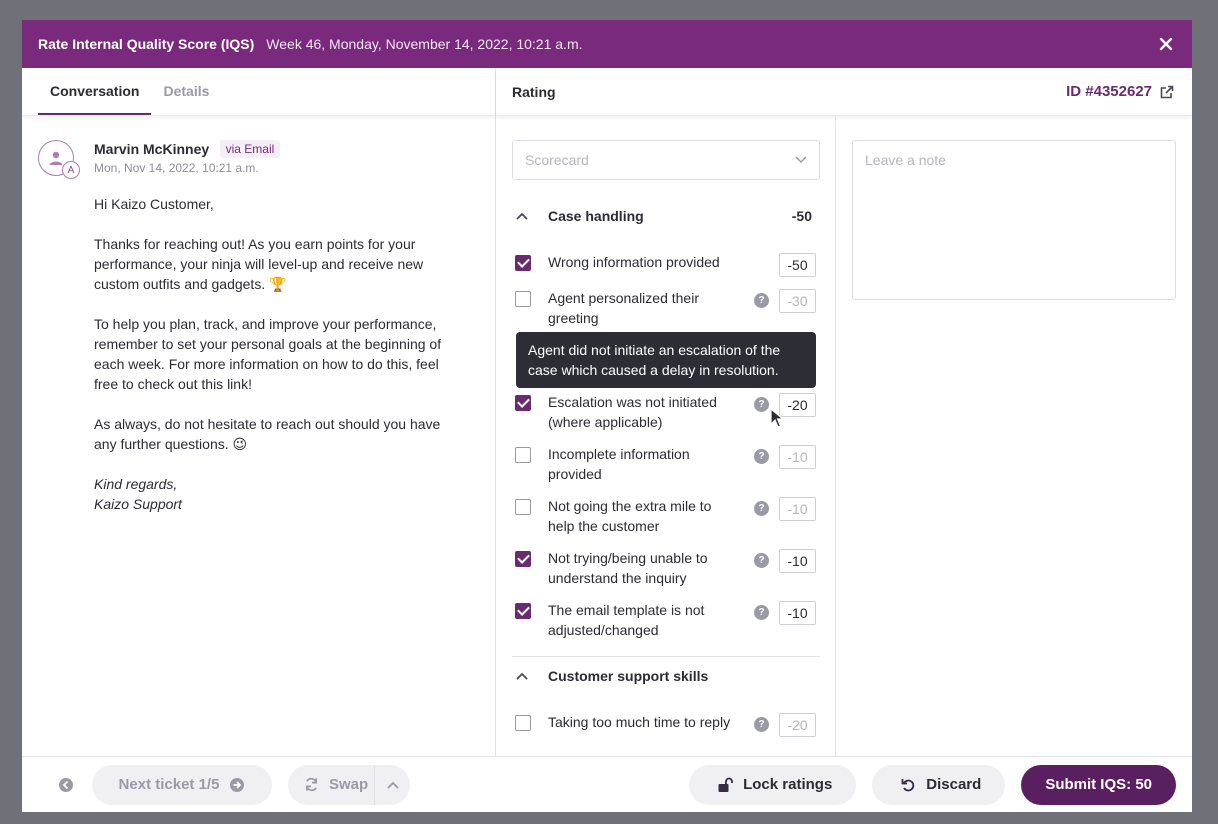 This screenshot has height=824, width=1218. I want to click on section-customer-support-skills: Customer support skills, so click(666, 676).